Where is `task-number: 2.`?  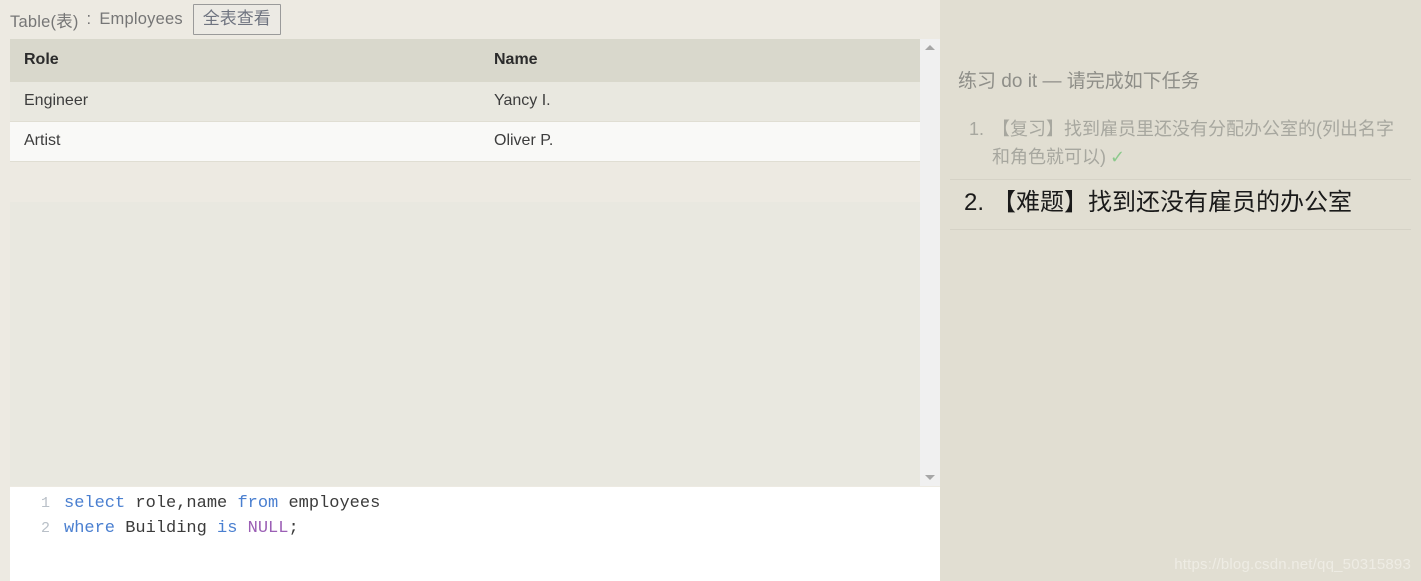
task-number: 2. is located at coordinates (973, 202).